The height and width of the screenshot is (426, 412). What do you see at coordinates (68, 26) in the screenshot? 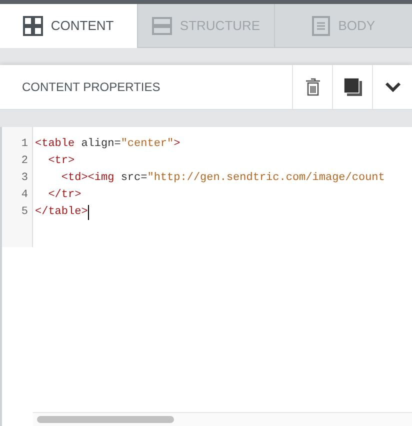
I see `tab: CONTENT` at bounding box center [68, 26].